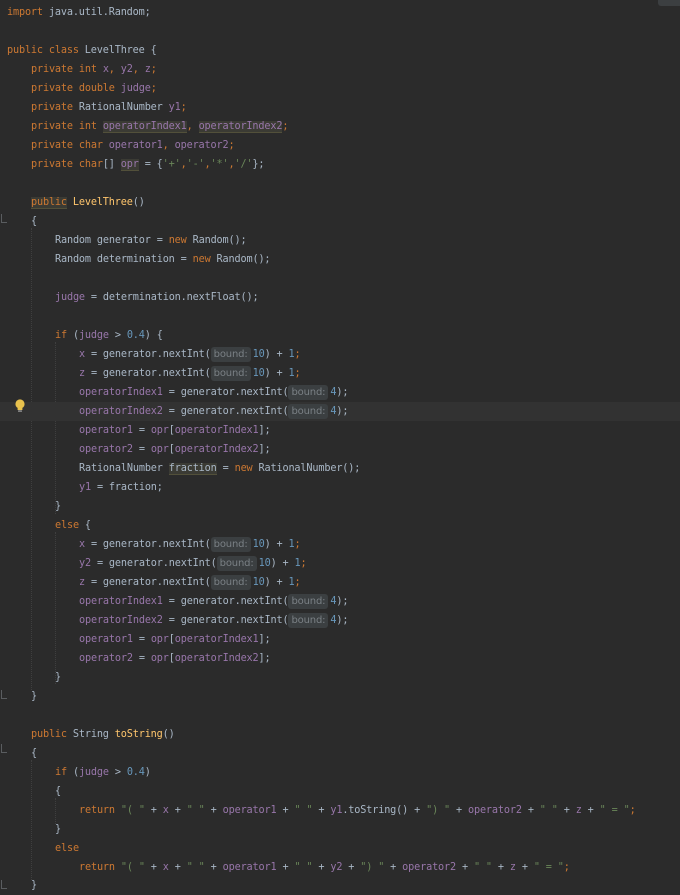 The width and height of the screenshot is (680, 895). What do you see at coordinates (219, 164) in the screenshot?
I see `char-literal: '*'` at bounding box center [219, 164].